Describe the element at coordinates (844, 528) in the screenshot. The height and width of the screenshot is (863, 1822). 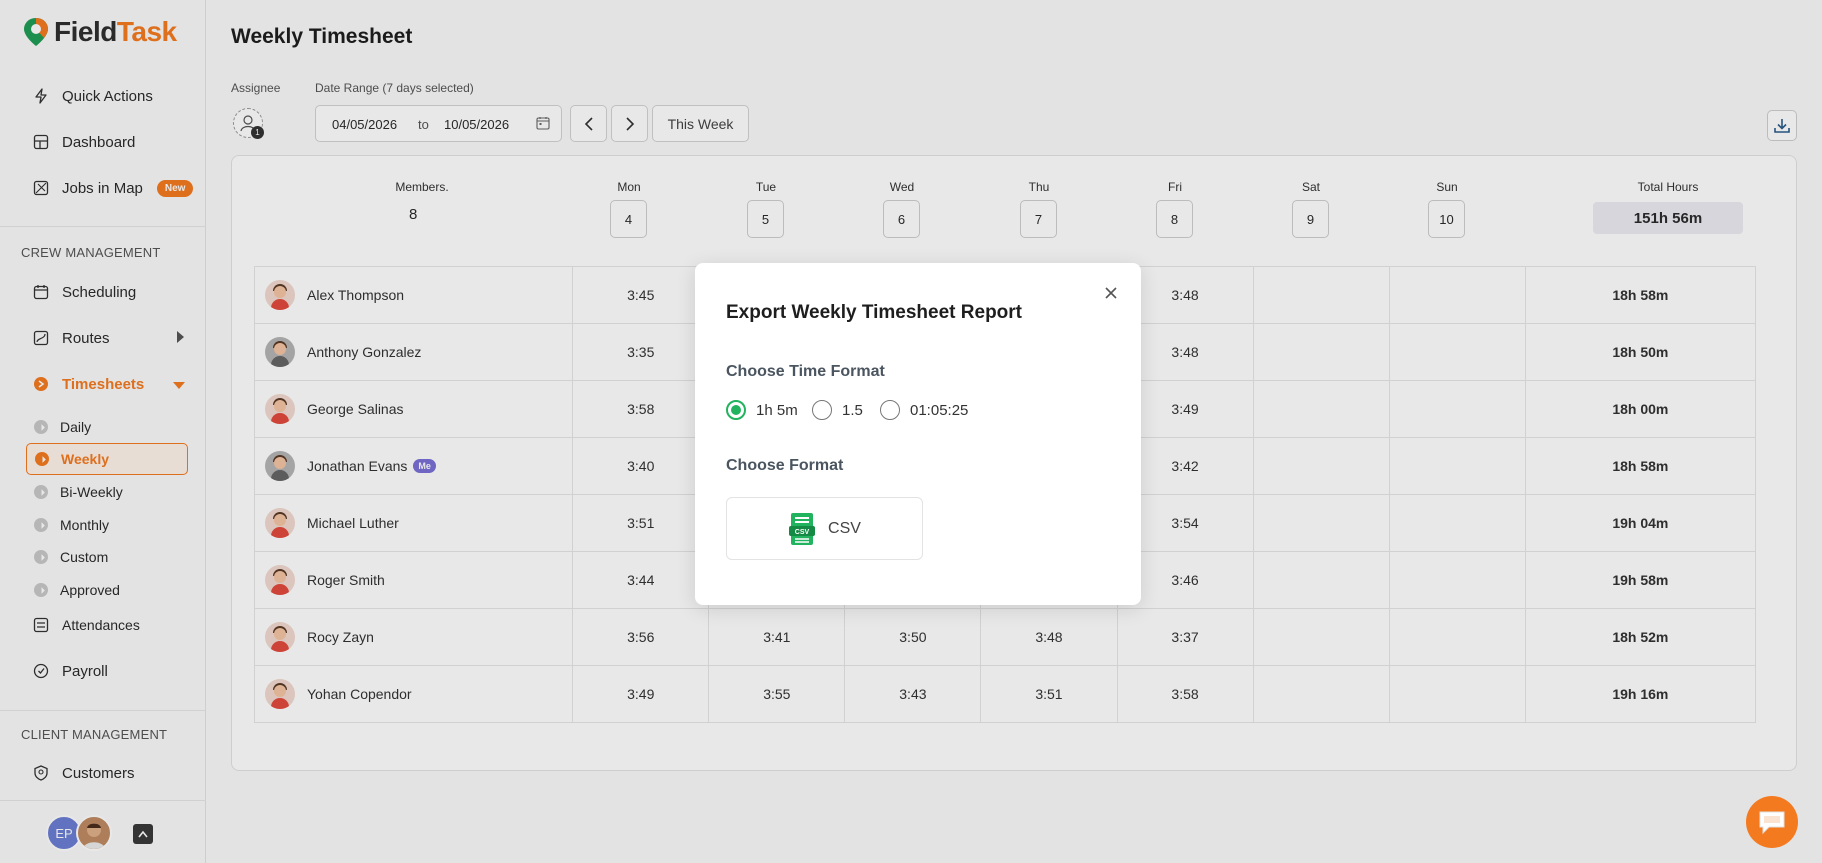
I see `csv-label: CSV` at that location.